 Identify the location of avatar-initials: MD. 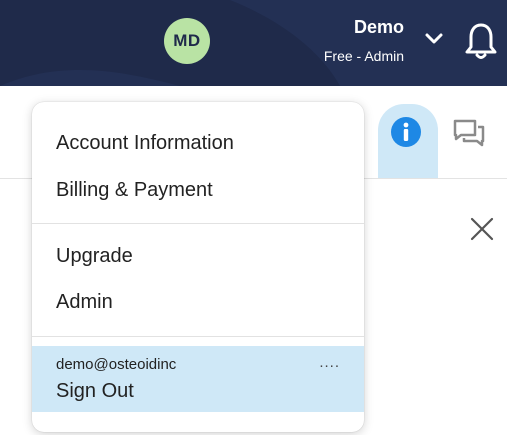
(187, 40).